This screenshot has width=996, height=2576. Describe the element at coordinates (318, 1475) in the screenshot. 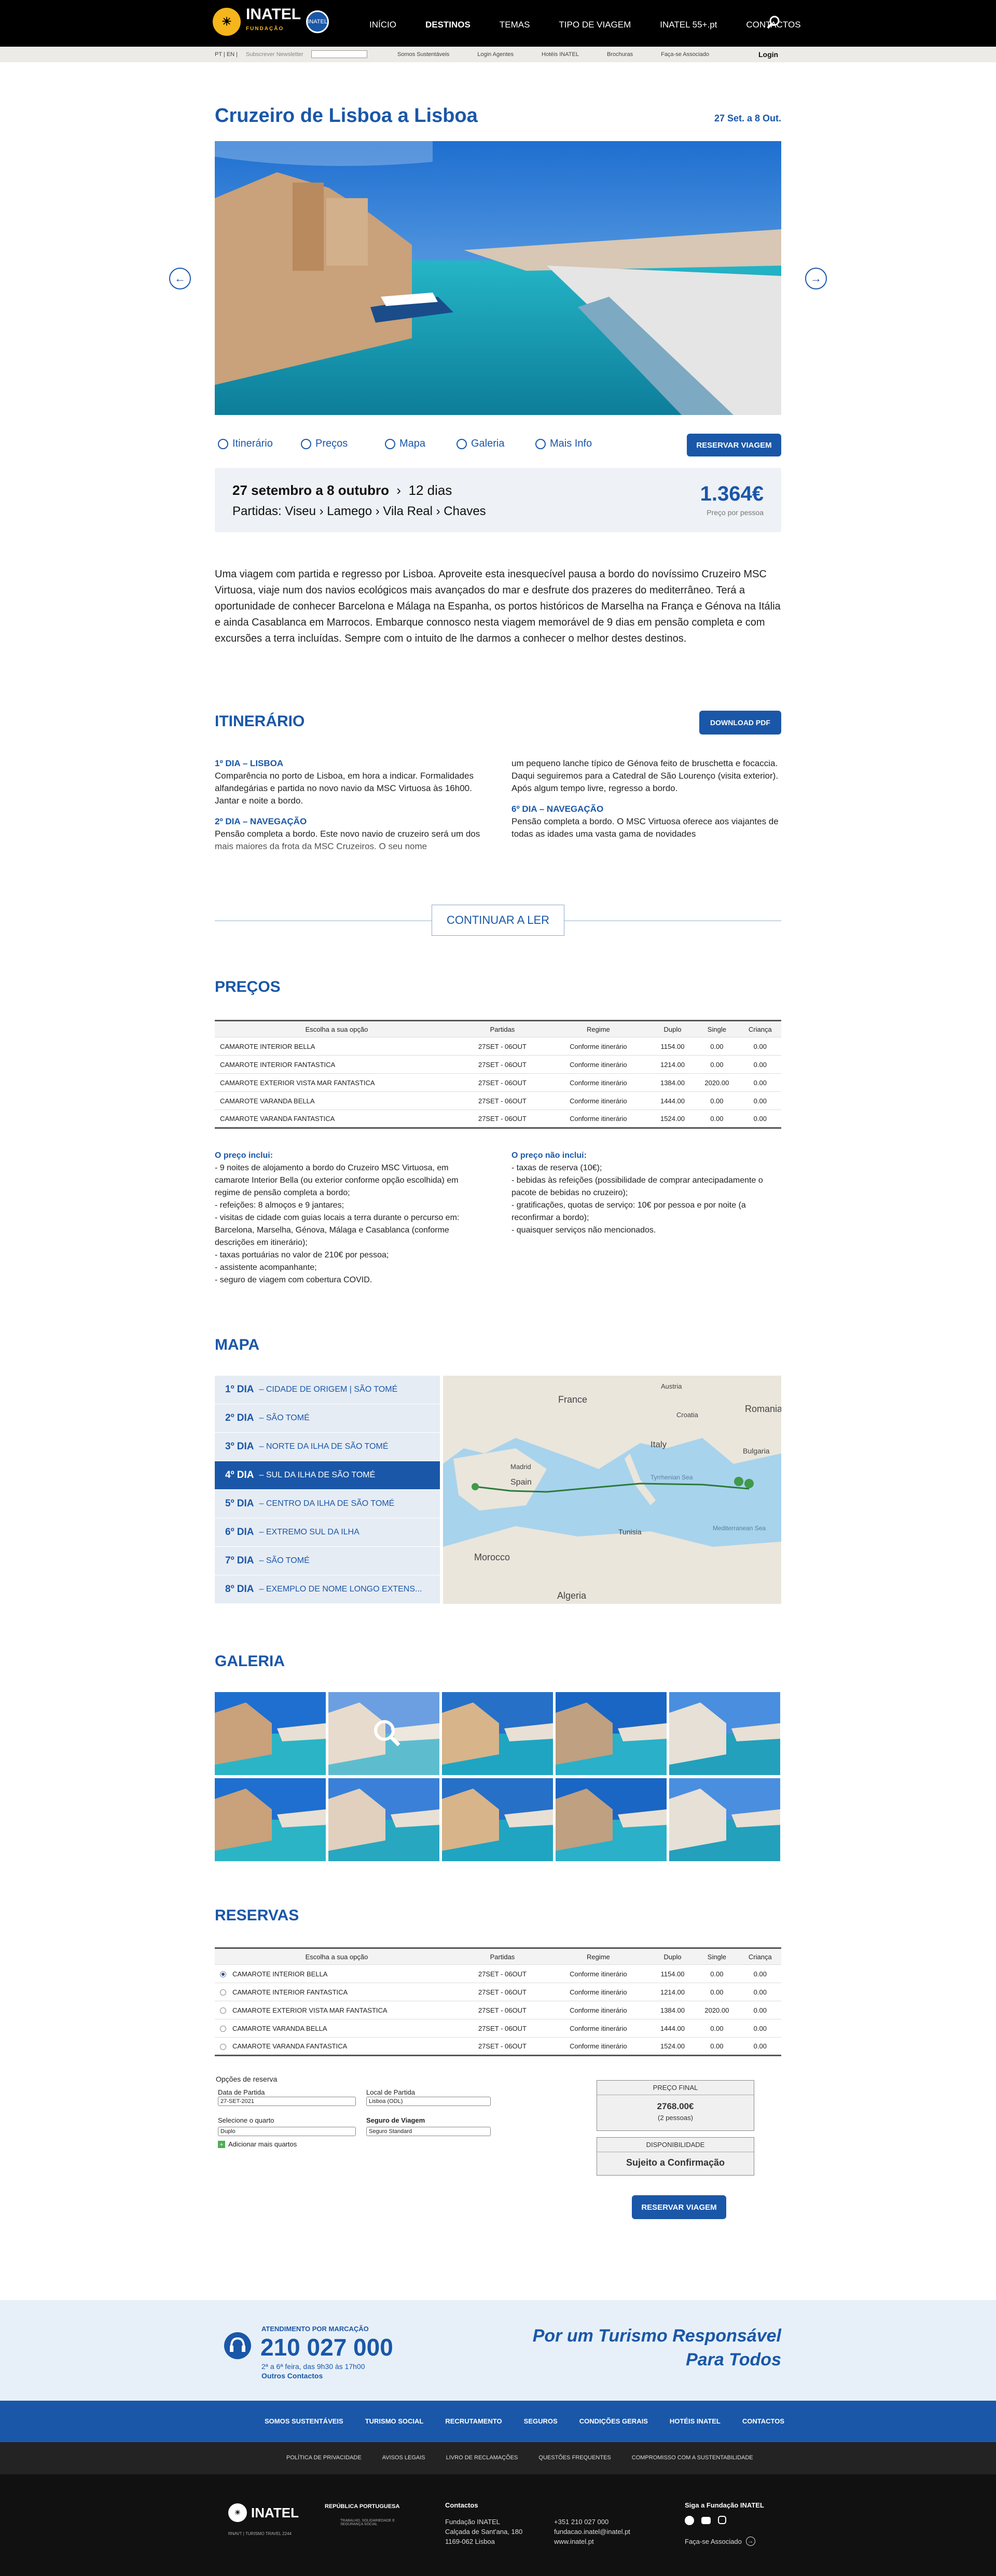

I see `day-label: – SUL DA ILHA DE SÃO TOMÉ` at that location.